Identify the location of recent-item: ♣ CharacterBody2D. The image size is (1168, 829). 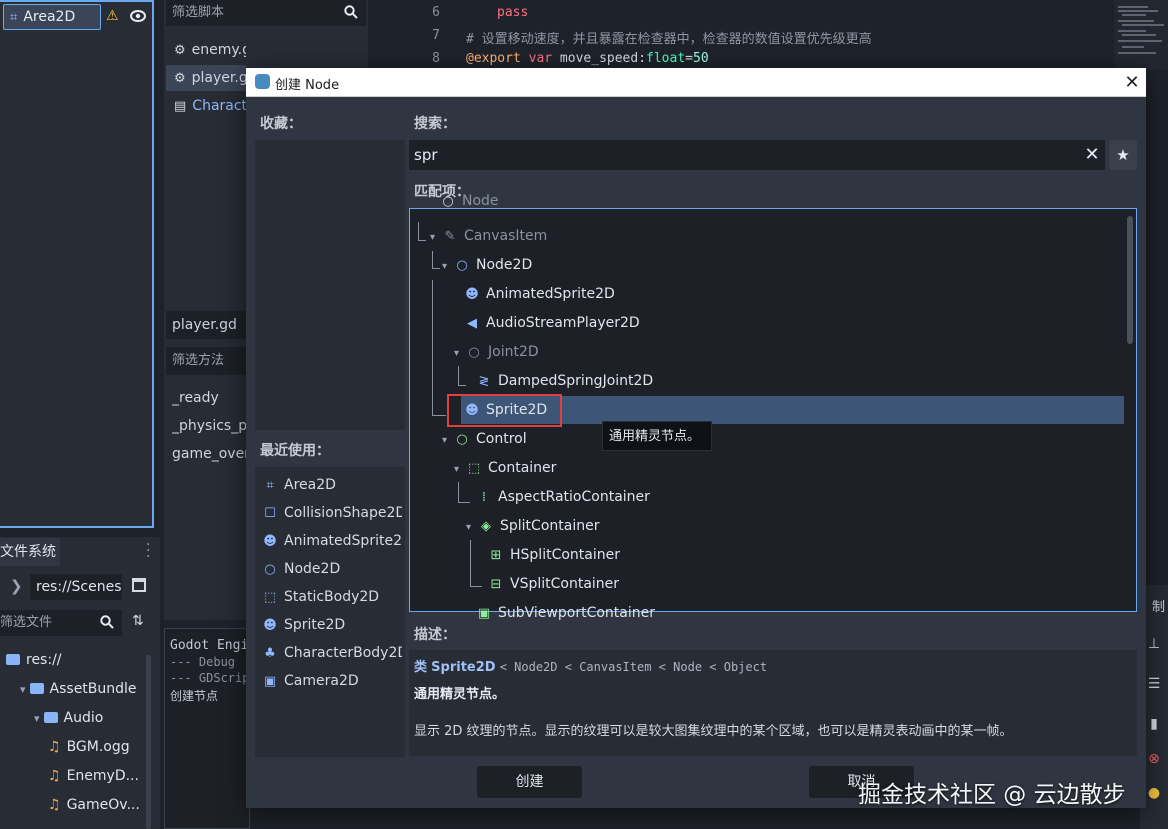
(332, 653).